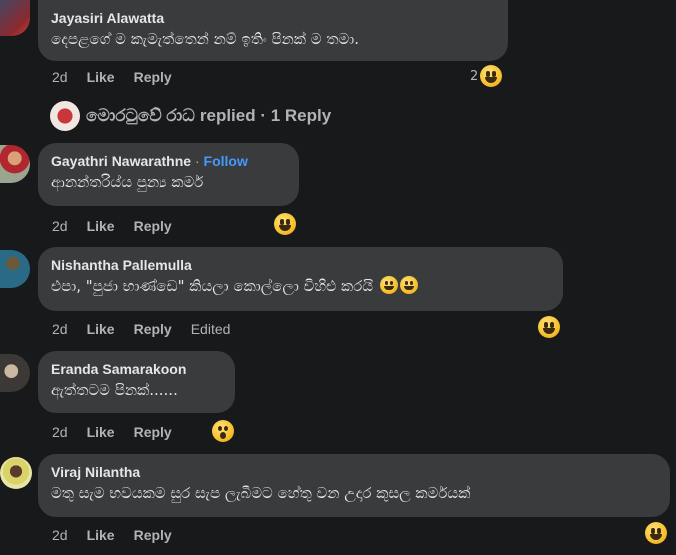 Image resolution: width=676 pixels, height=555 pixels. I want to click on view-replies-link: මොරටුවේ රාධ replied · 1 Reply, so click(190, 116).